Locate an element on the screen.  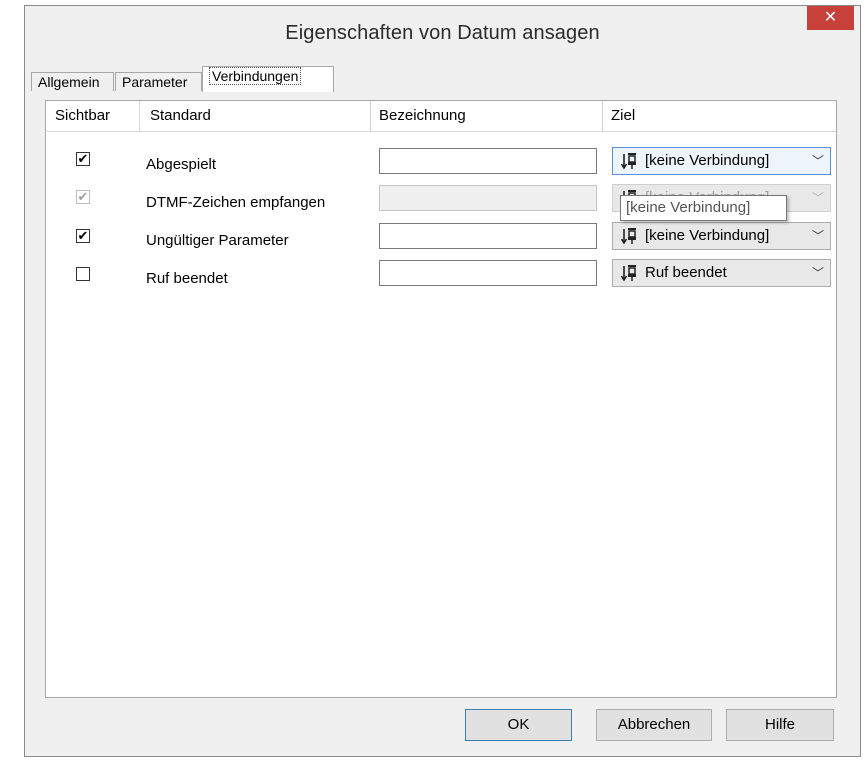
close-icon: ✕ is located at coordinates (830, 17).